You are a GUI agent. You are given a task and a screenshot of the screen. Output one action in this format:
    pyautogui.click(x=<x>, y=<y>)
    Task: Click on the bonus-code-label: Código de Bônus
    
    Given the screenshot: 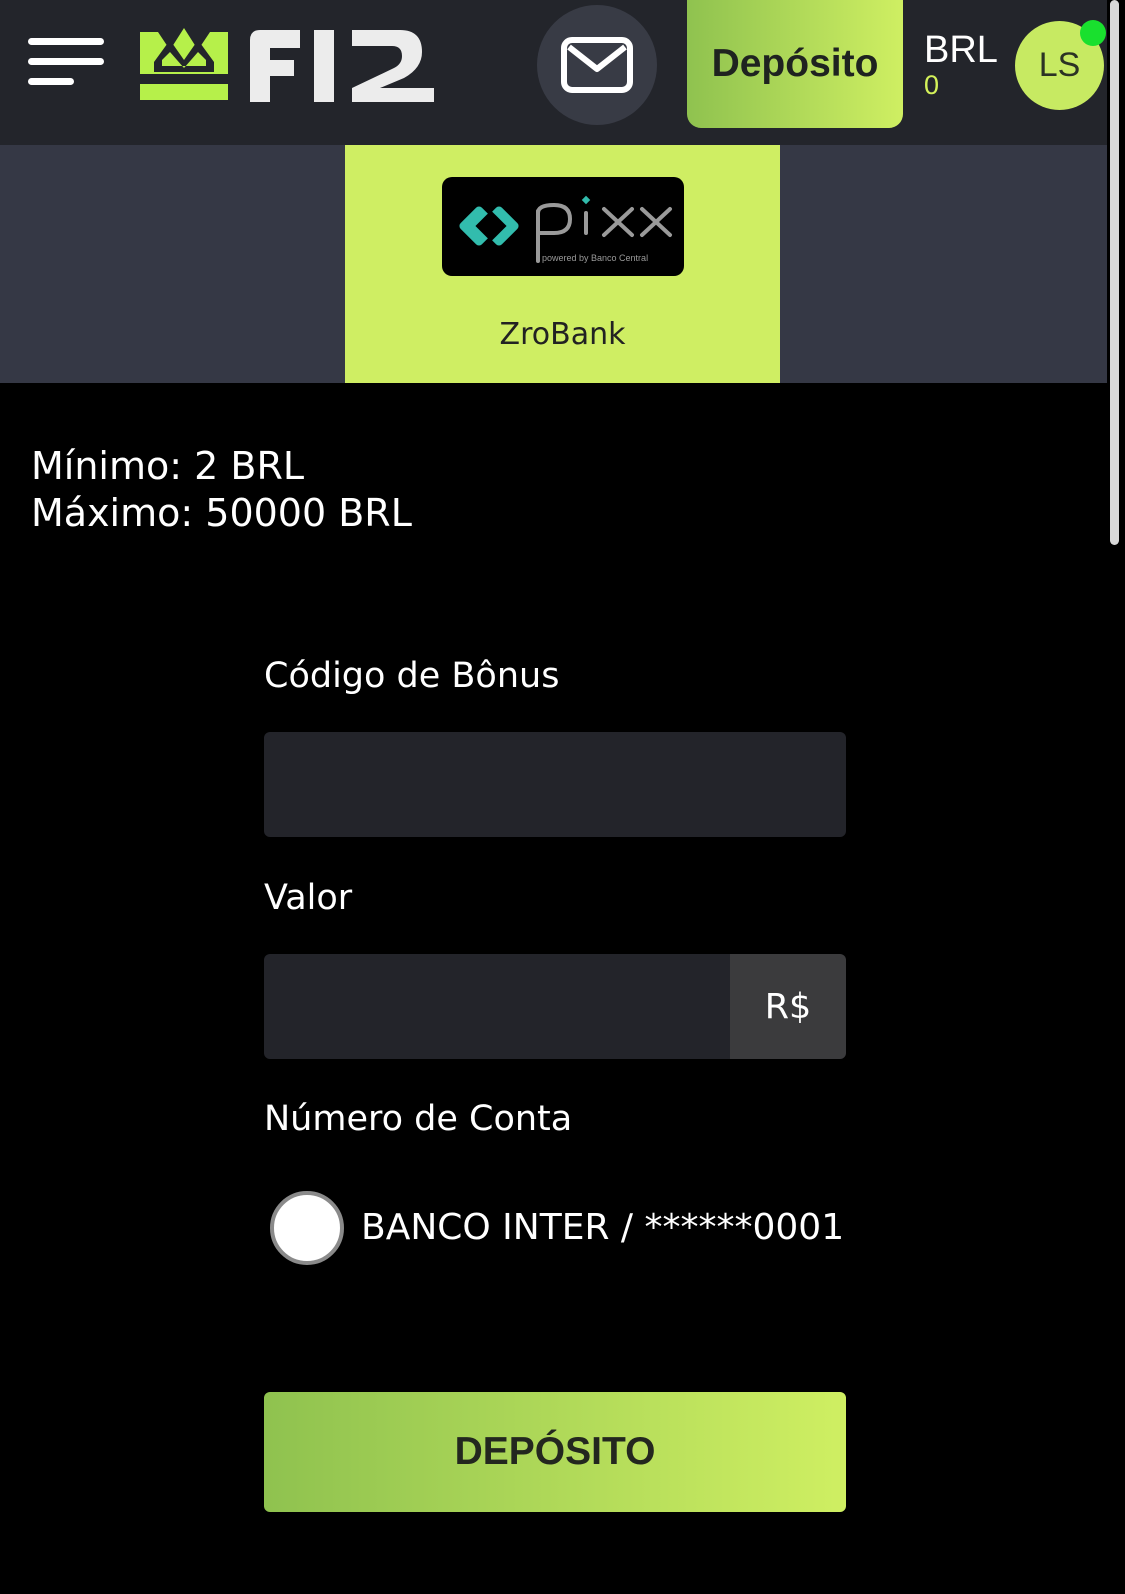 What is the action you would take?
    pyautogui.click(x=412, y=676)
    